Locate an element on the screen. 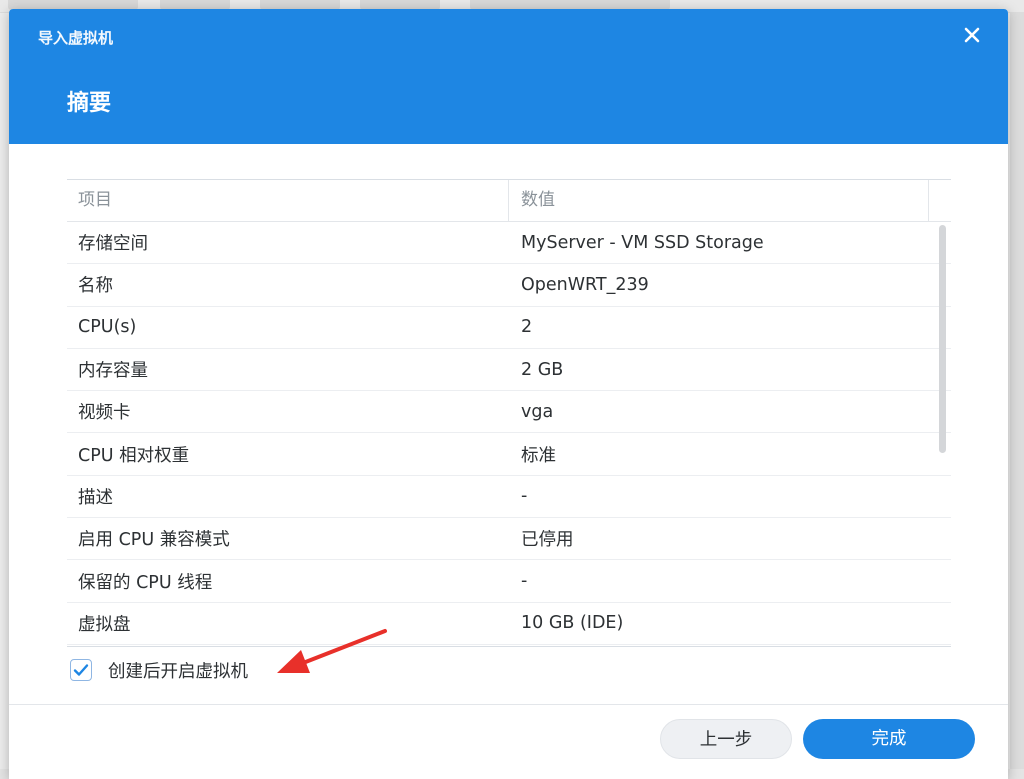 This screenshot has width=1024, height=779. back-button: 上一步 is located at coordinates (726, 739).